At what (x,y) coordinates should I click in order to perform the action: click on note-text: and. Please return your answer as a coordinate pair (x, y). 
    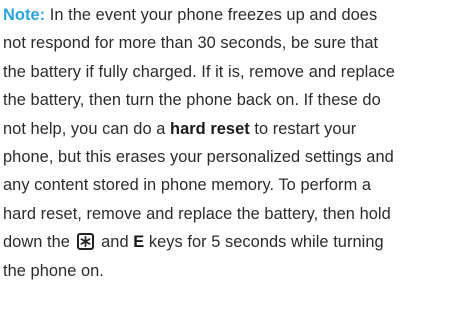
    Looking at the image, I should click on (115, 242).